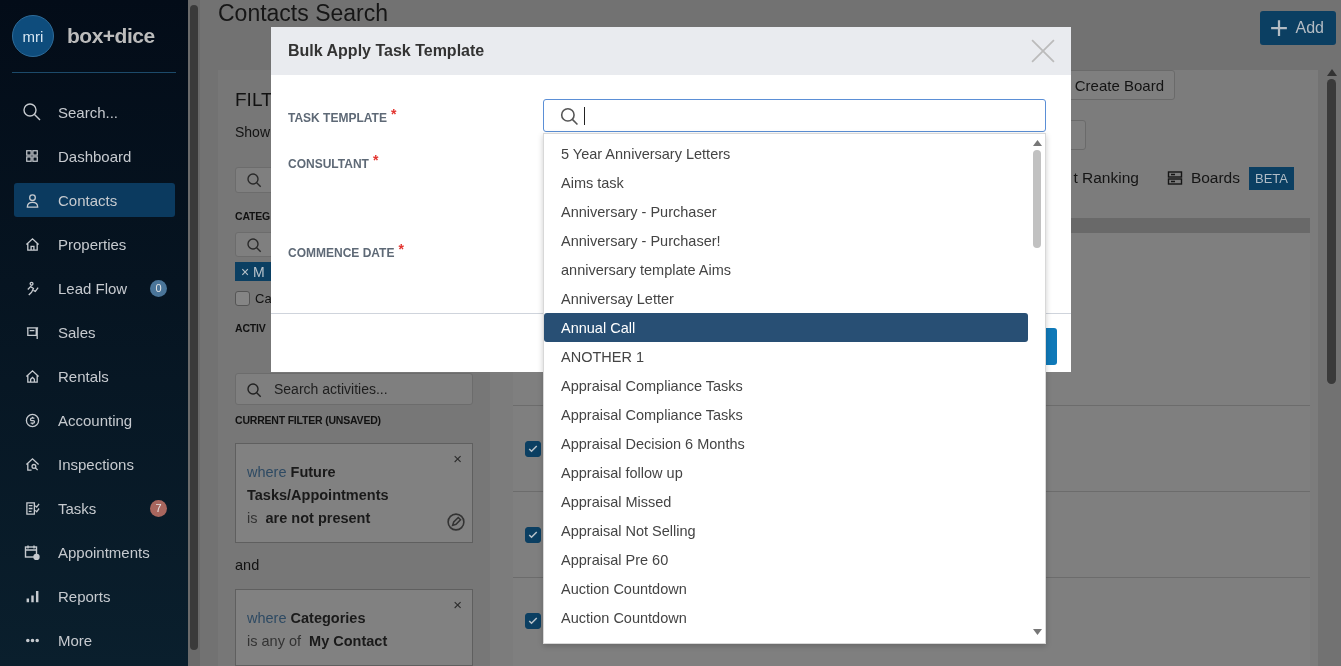 The image size is (1341, 666). Describe the element at coordinates (94, 420) in the screenshot. I see `nav-item: Accounting` at that location.